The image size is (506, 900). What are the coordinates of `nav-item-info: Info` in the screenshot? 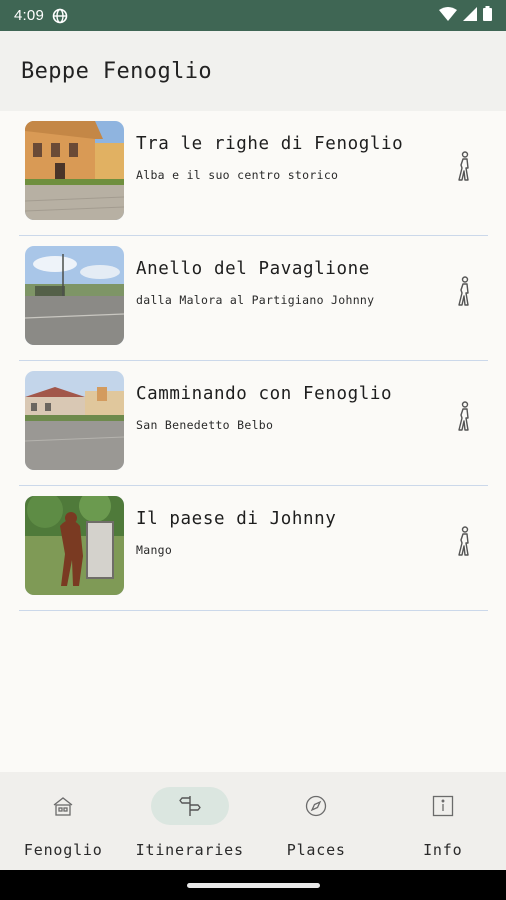 It's located at (443, 821).